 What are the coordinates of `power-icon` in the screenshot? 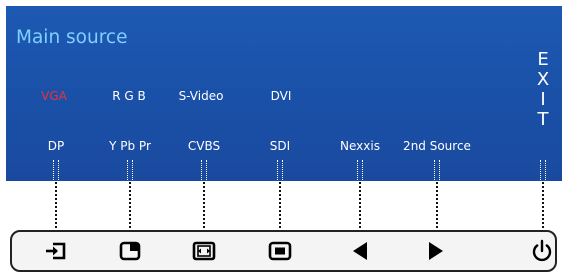 It's located at (542, 250).